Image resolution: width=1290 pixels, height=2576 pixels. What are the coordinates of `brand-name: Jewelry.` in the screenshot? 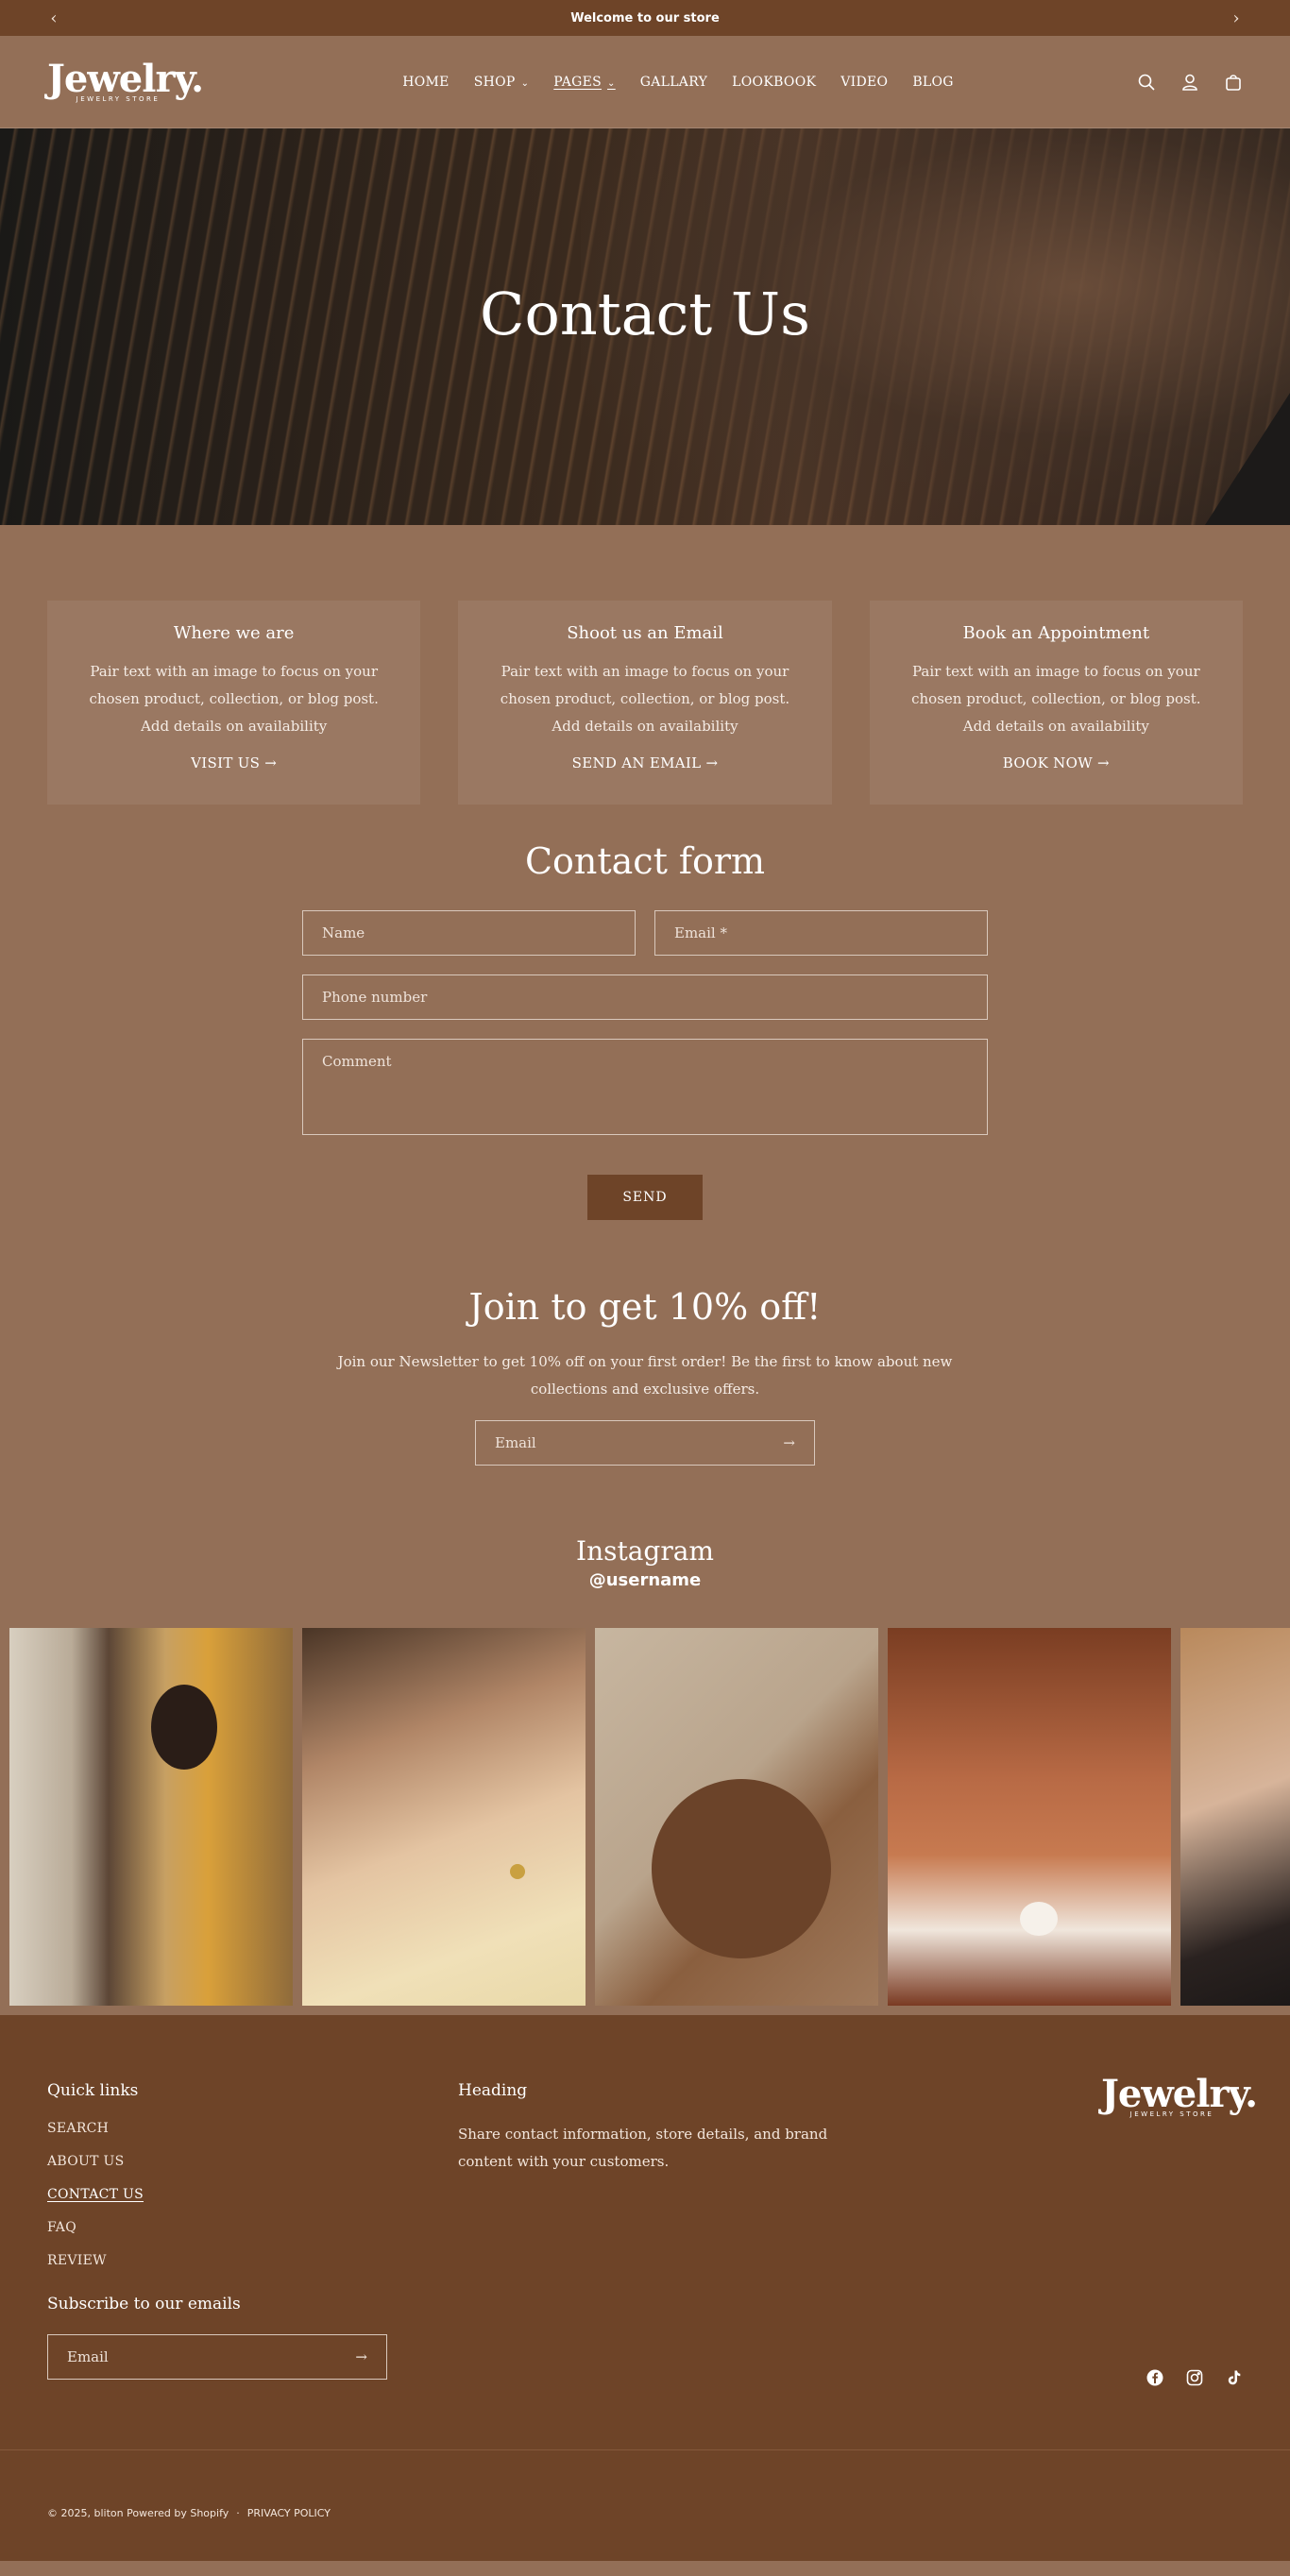 It's located at (126, 79).